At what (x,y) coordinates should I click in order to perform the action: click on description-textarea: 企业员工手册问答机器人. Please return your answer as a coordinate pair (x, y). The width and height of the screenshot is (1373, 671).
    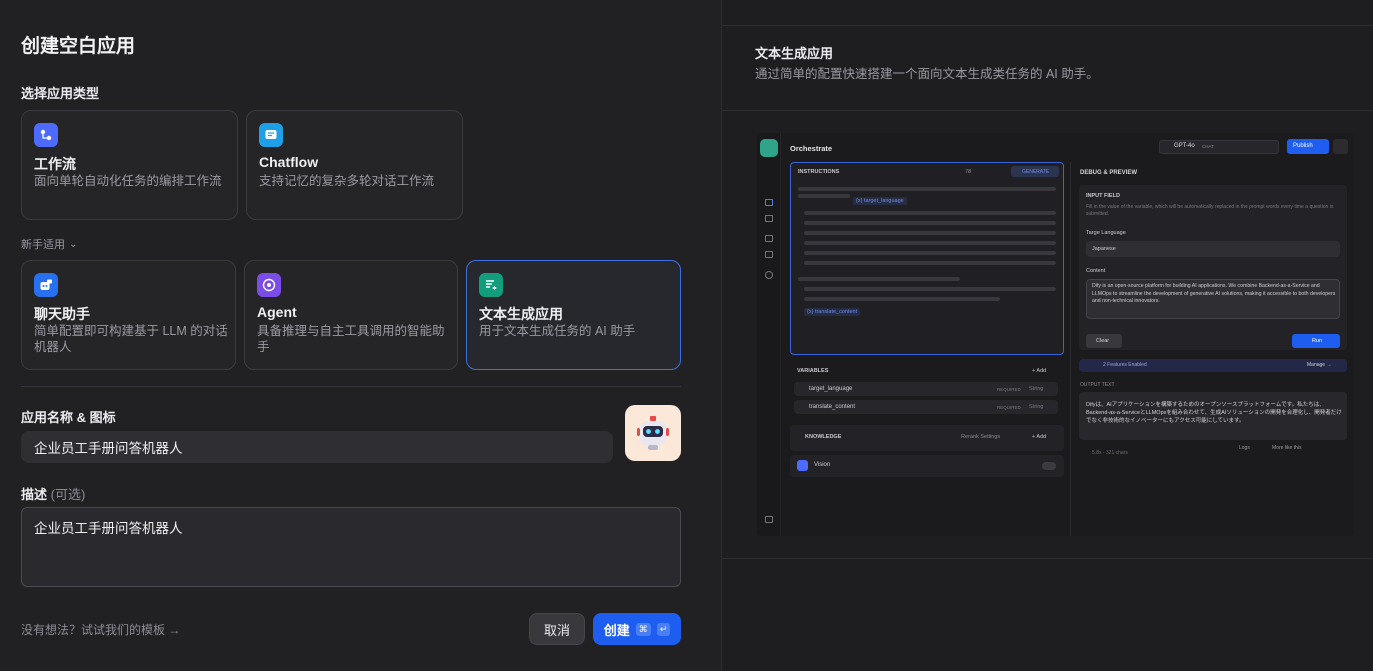
    Looking at the image, I should click on (351, 547).